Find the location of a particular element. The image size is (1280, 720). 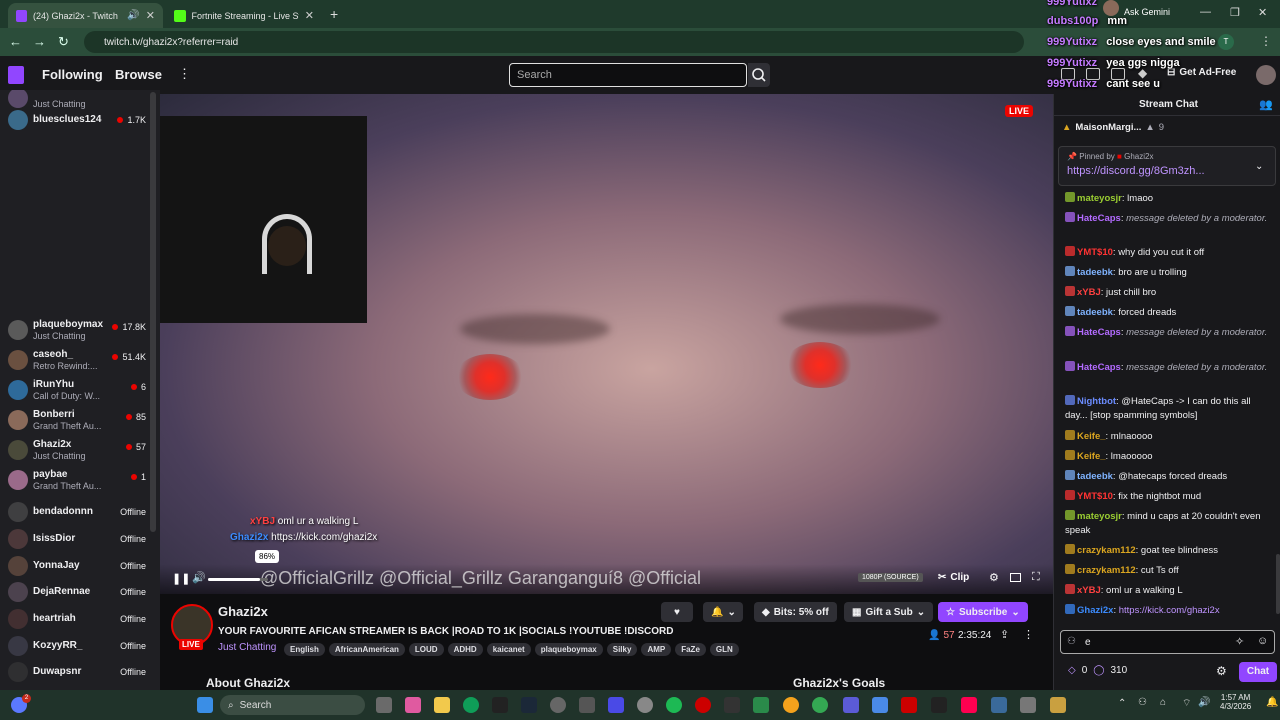

send-chat-button: Chat is located at coordinates (1258, 672).